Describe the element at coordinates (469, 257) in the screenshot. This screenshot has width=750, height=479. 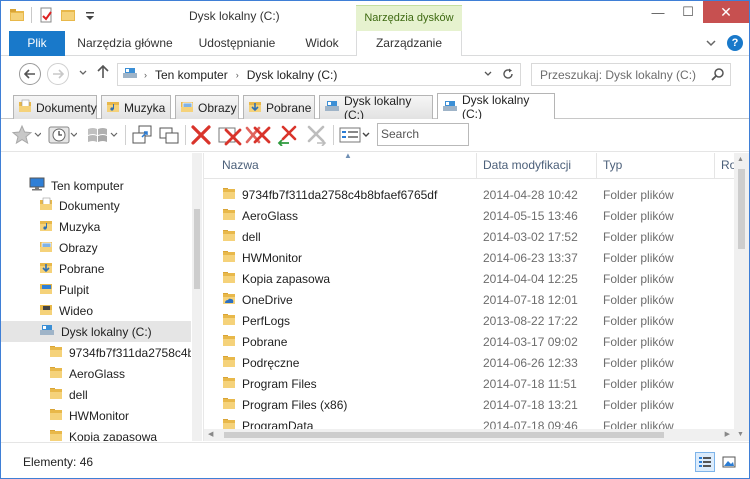
I see `table-row: HWMonitor 2014-06-23 13:37 Folder plików` at that location.